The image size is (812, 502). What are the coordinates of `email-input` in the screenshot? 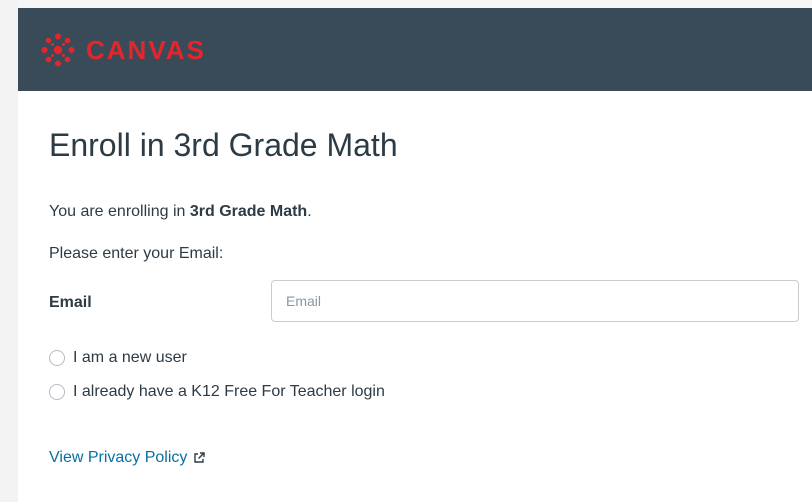 It's located at (535, 301).